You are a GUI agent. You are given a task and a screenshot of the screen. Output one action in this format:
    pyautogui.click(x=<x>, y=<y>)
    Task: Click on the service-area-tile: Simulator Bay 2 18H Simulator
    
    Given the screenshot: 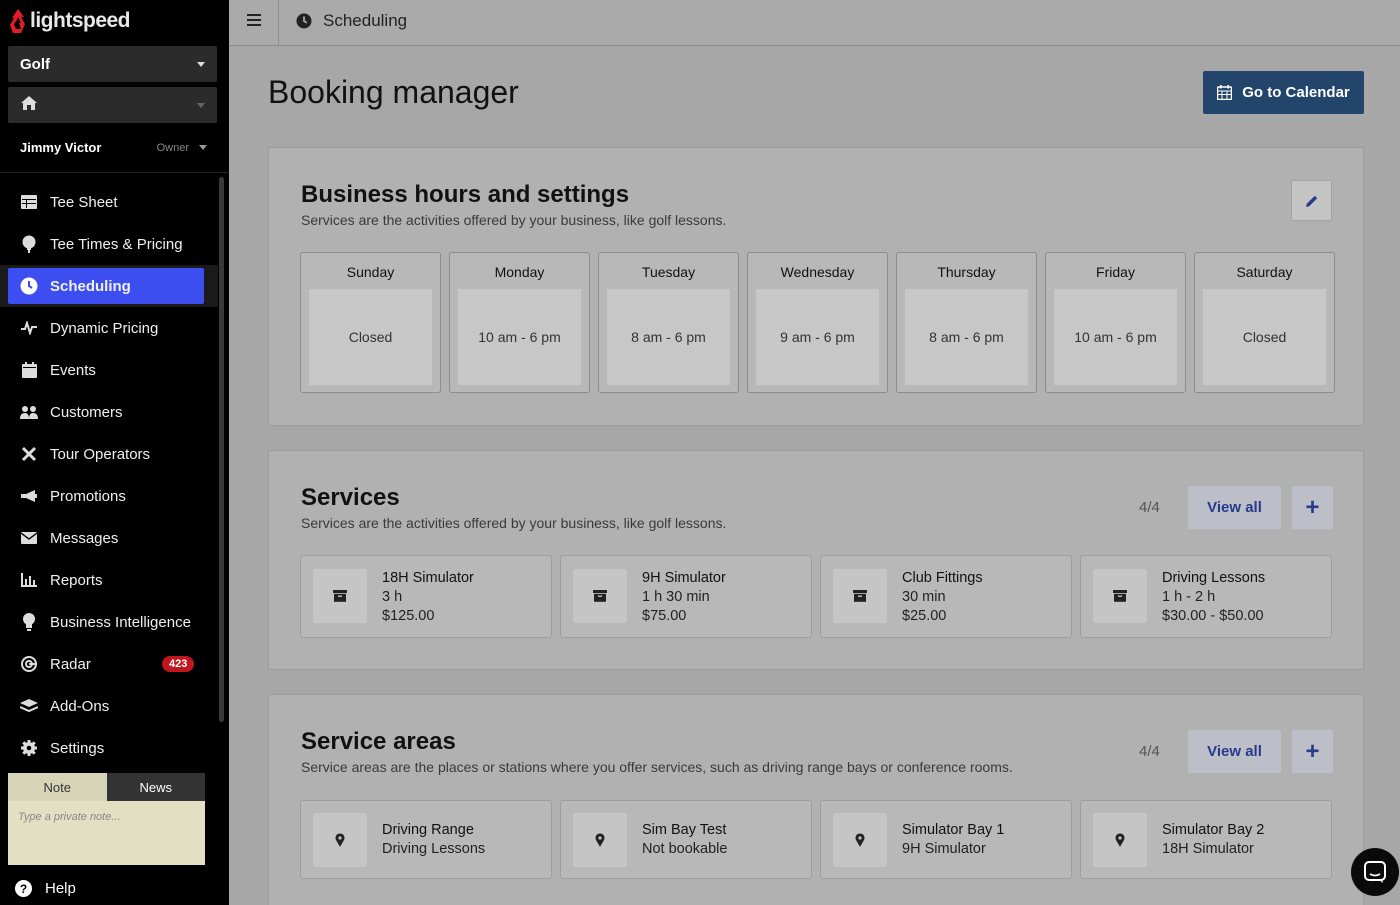 What is the action you would take?
    pyautogui.click(x=1206, y=839)
    